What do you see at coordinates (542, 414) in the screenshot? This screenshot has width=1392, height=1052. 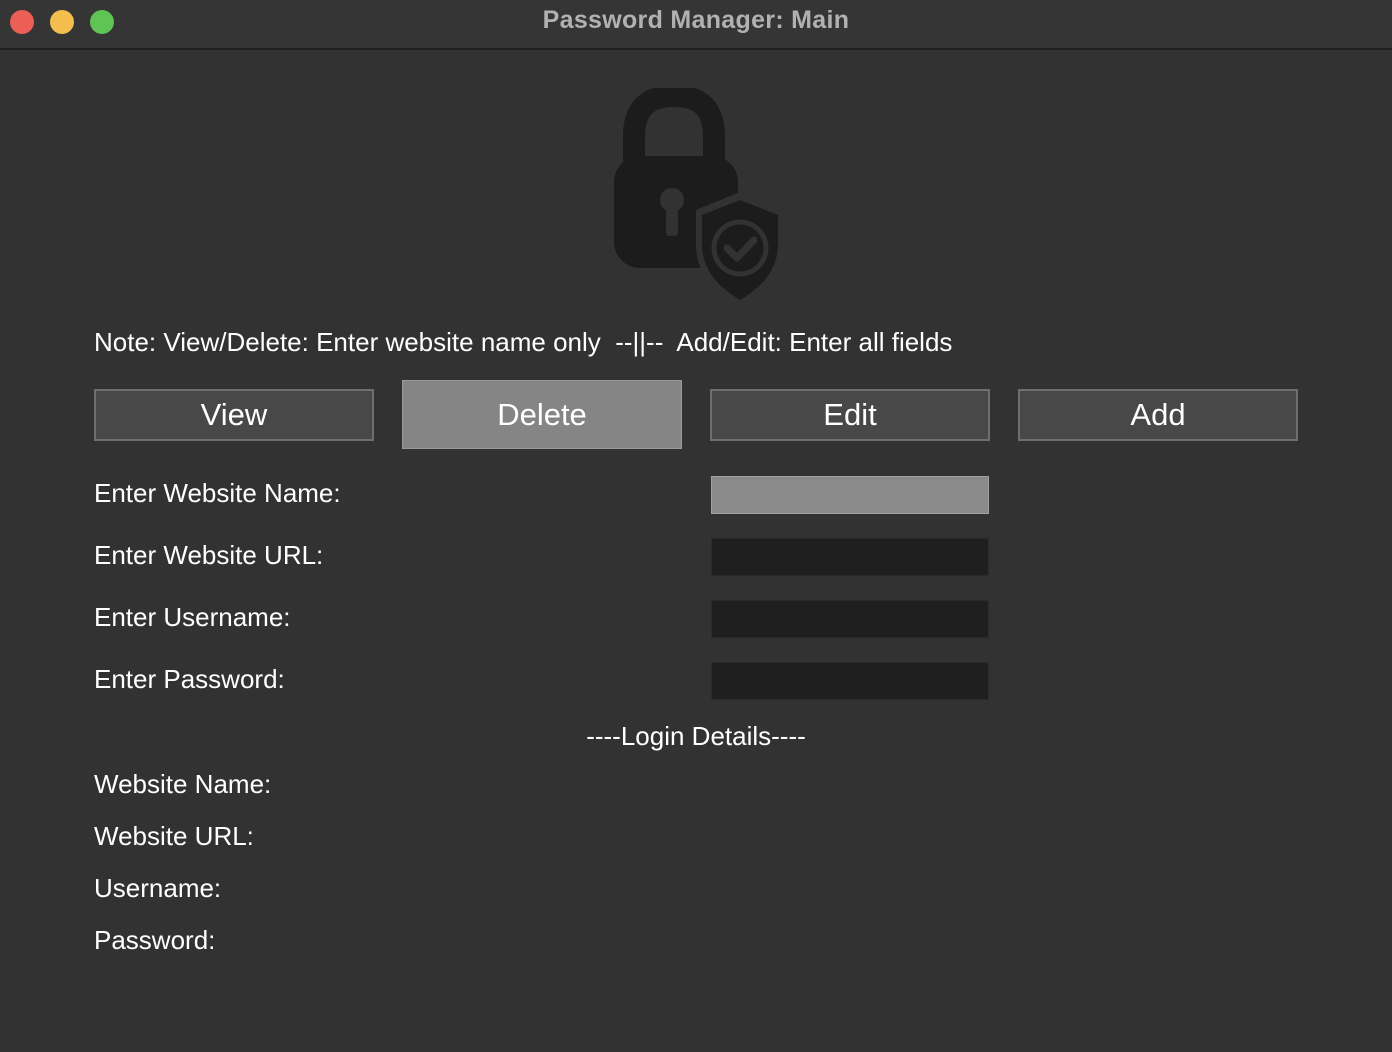 I see `delete-button: Delete` at bounding box center [542, 414].